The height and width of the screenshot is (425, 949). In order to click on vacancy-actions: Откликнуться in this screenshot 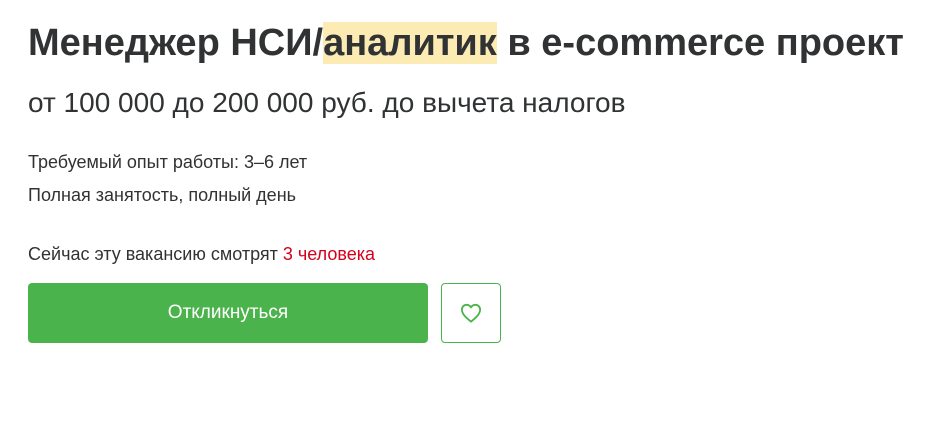, I will do `click(478, 313)`.